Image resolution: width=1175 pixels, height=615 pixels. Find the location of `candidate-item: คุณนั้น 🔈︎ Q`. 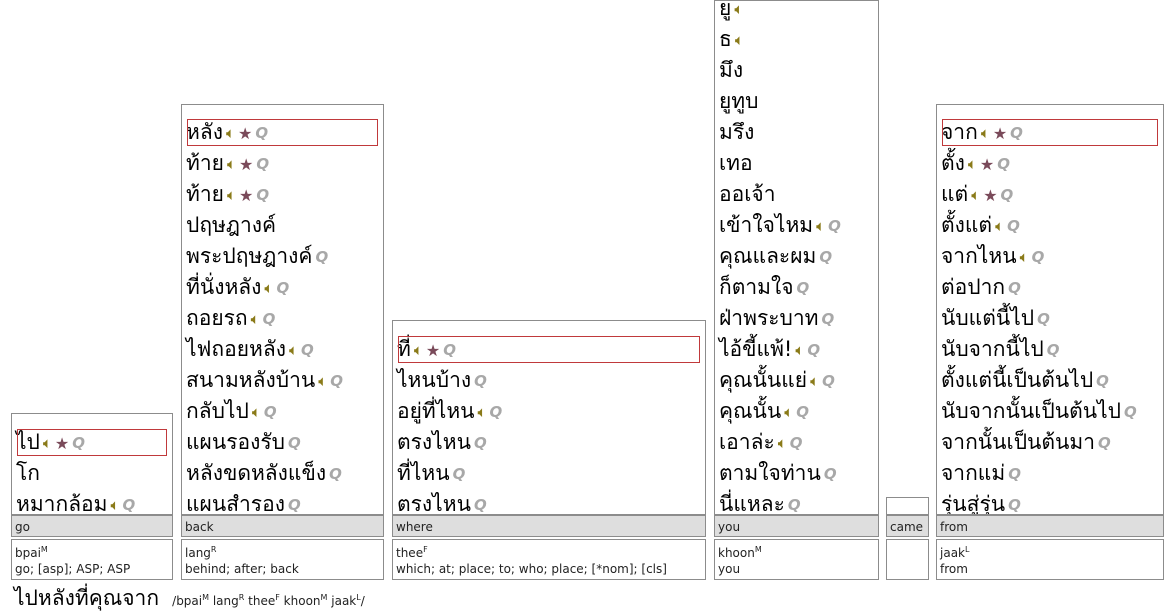

candidate-item: คุณนั้น 🔈︎ Q is located at coordinates (796, 411).